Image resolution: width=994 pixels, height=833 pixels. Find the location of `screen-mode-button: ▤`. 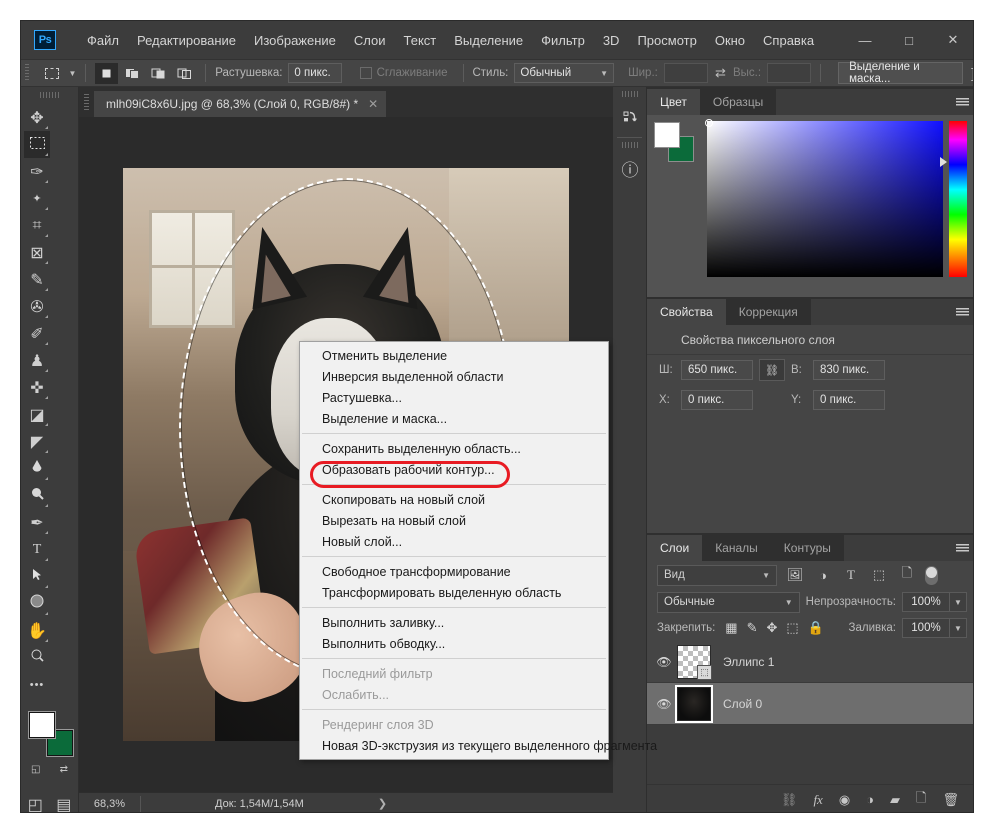

screen-mode-button: ▤ is located at coordinates (64, 802).